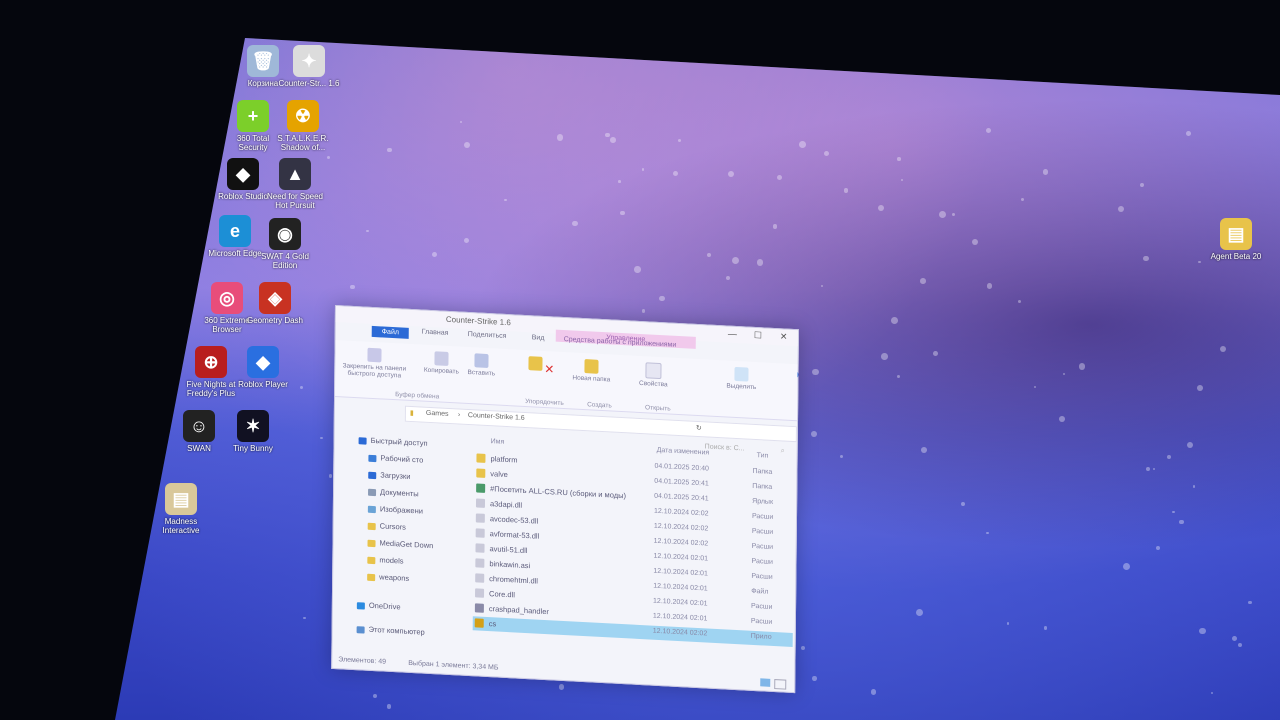 The width and height of the screenshot is (1280, 720). What do you see at coordinates (393, 441) in the screenshot?
I see `nav-item: Быстрый доступ` at bounding box center [393, 441].